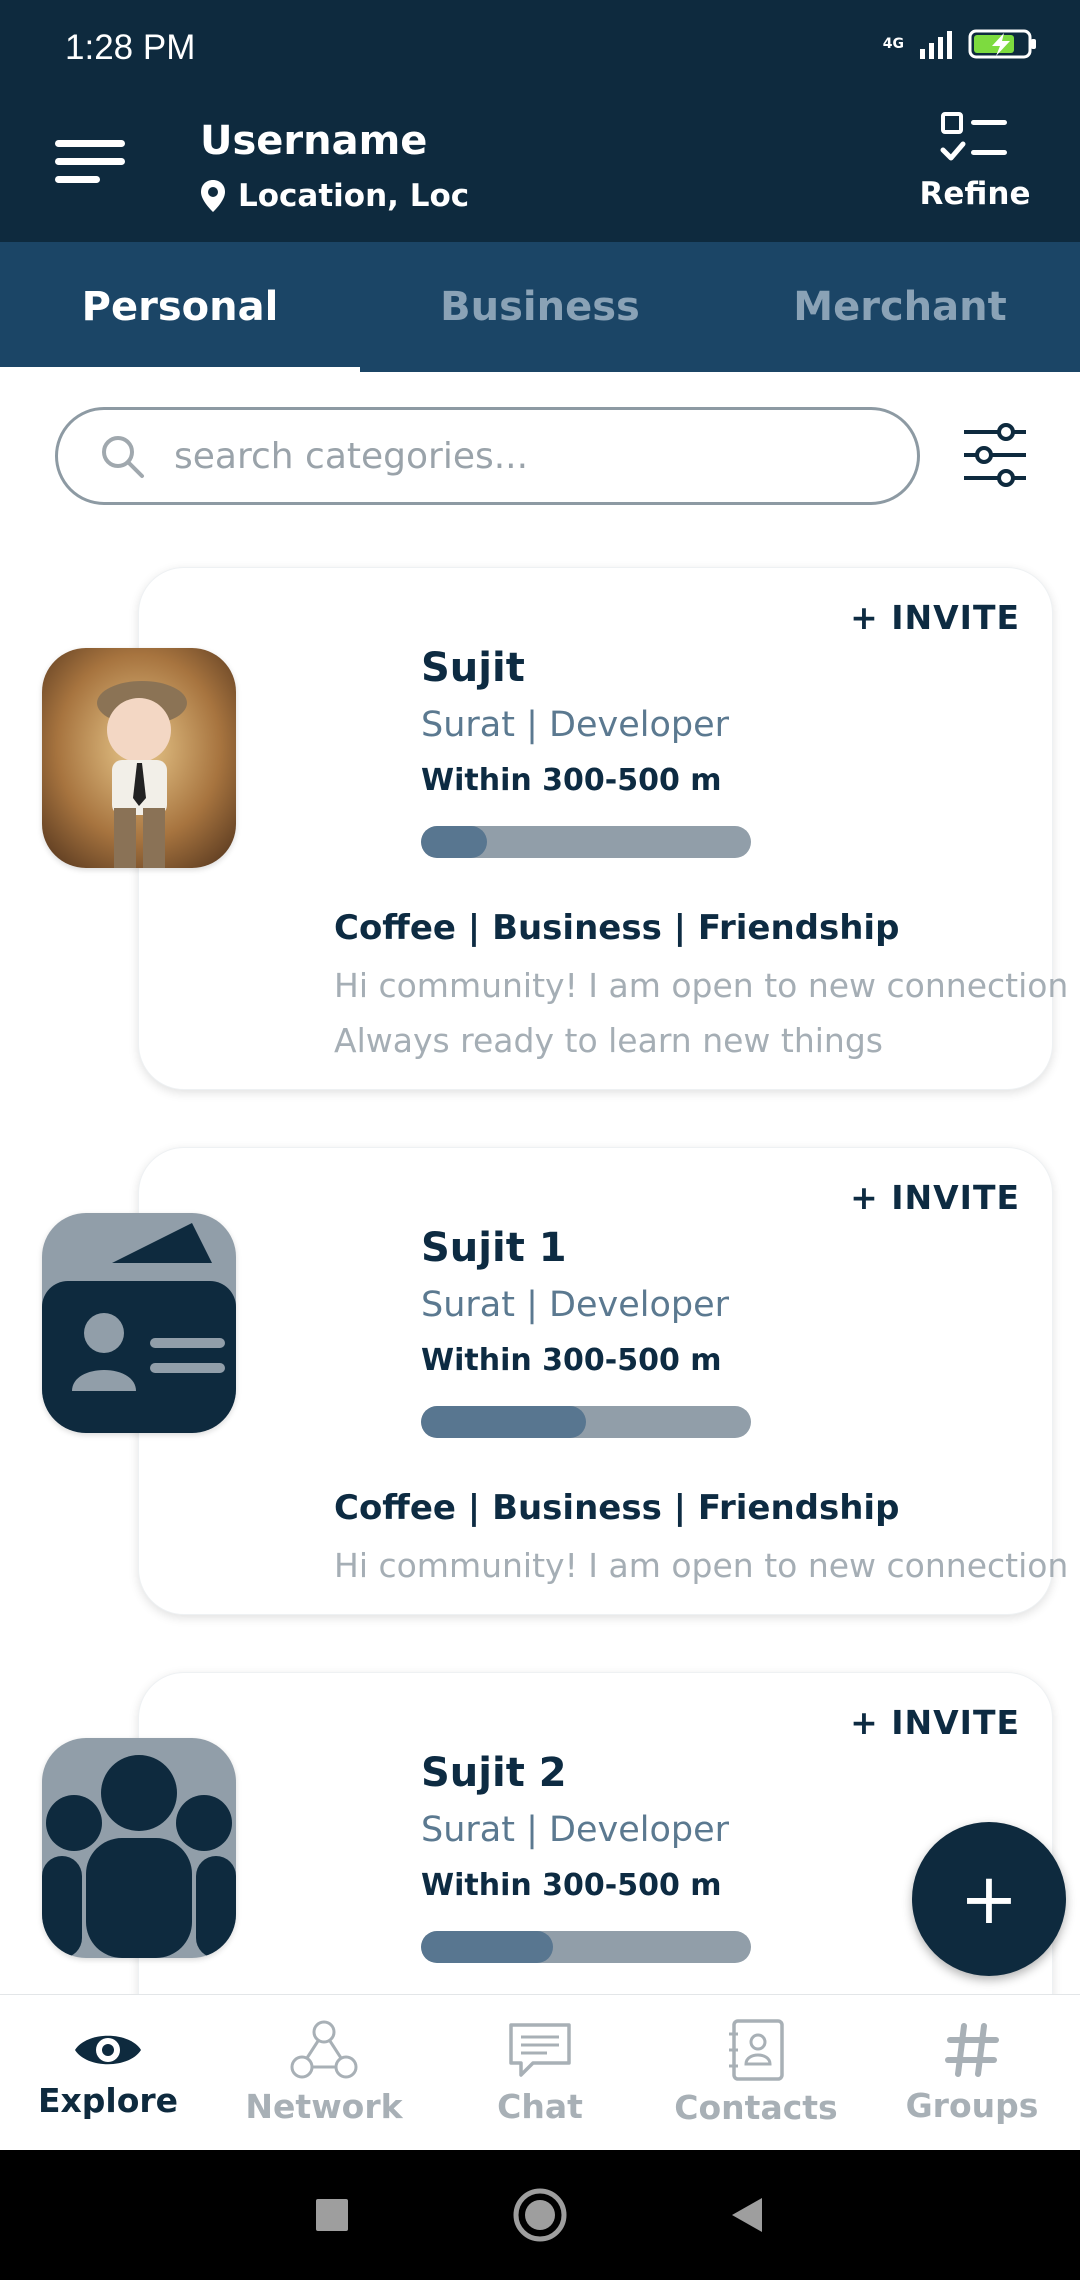  I want to click on hashtag-icon, so click(972, 2050).